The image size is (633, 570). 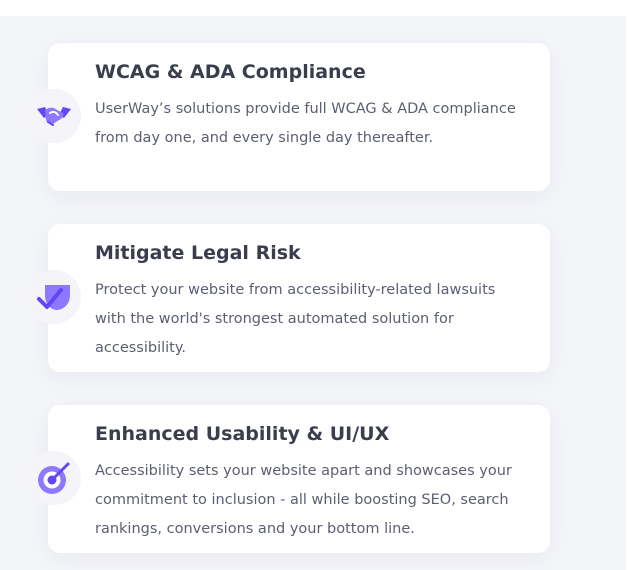 I want to click on shield-check-icon-badge, so click(x=54, y=297).